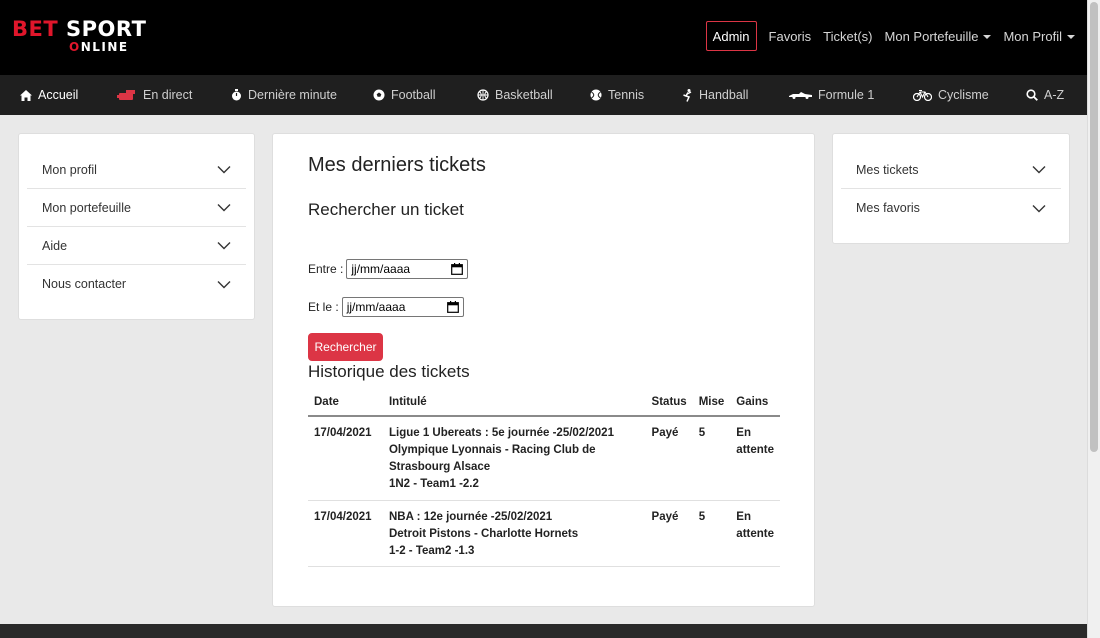 Image resolution: width=1100 pixels, height=638 pixels. I want to click on nav-cyclisme-label: Cyclisme, so click(963, 95).